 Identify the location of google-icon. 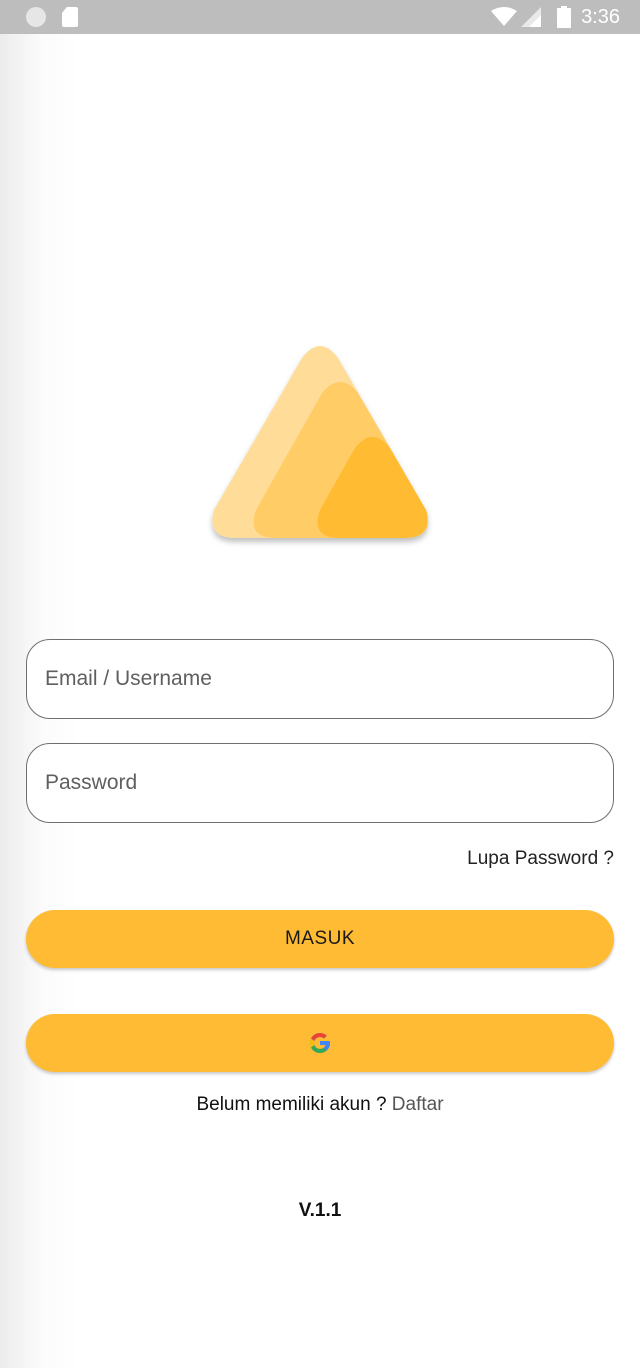
(320, 1043).